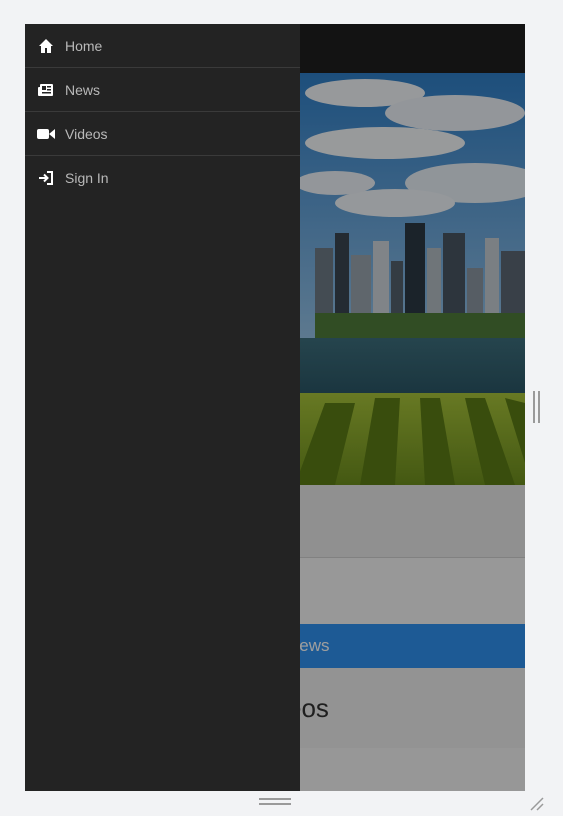 Image resolution: width=563 pixels, height=816 pixels. What do you see at coordinates (536, 803) in the screenshot?
I see `resize-grip-icon` at bounding box center [536, 803].